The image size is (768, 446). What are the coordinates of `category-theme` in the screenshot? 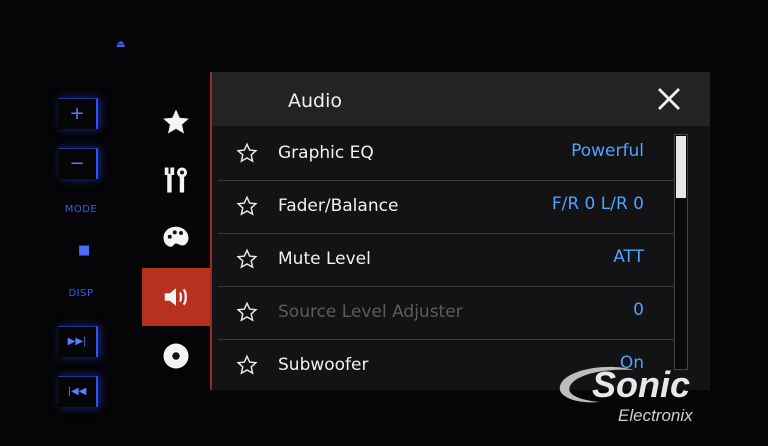 It's located at (176, 238).